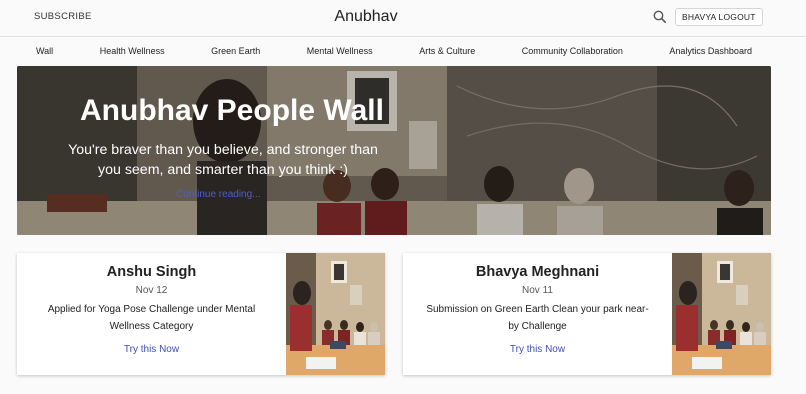 This screenshot has width=806, height=394. What do you see at coordinates (366, 16) in the screenshot?
I see `site-title: Anubhav` at bounding box center [366, 16].